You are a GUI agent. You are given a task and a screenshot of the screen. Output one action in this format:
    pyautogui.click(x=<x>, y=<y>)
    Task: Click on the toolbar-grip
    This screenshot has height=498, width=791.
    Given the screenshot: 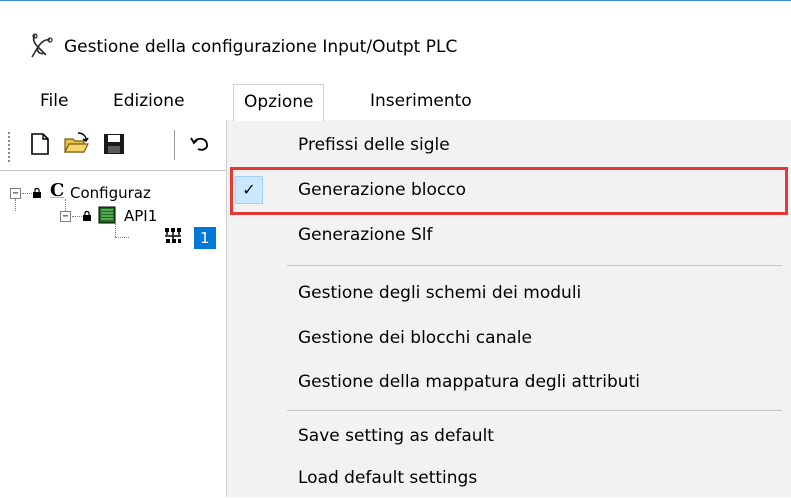 What is the action you would take?
    pyautogui.click(x=9, y=147)
    